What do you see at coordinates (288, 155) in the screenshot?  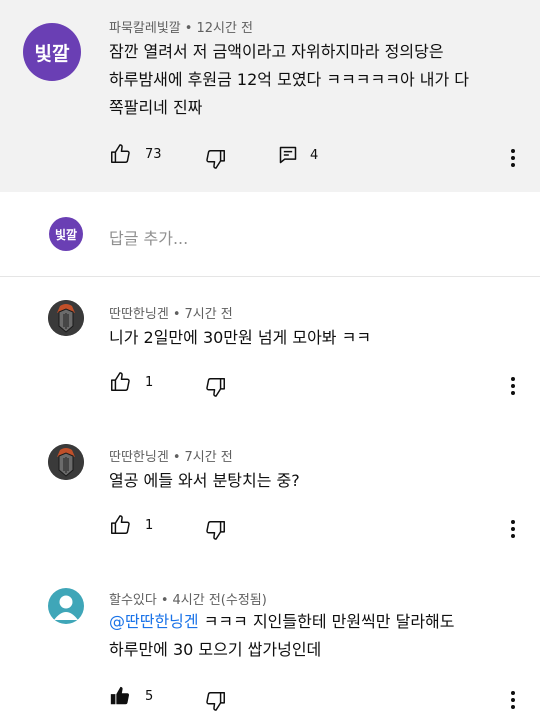 I see `comment-icon` at bounding box center [288, 155].